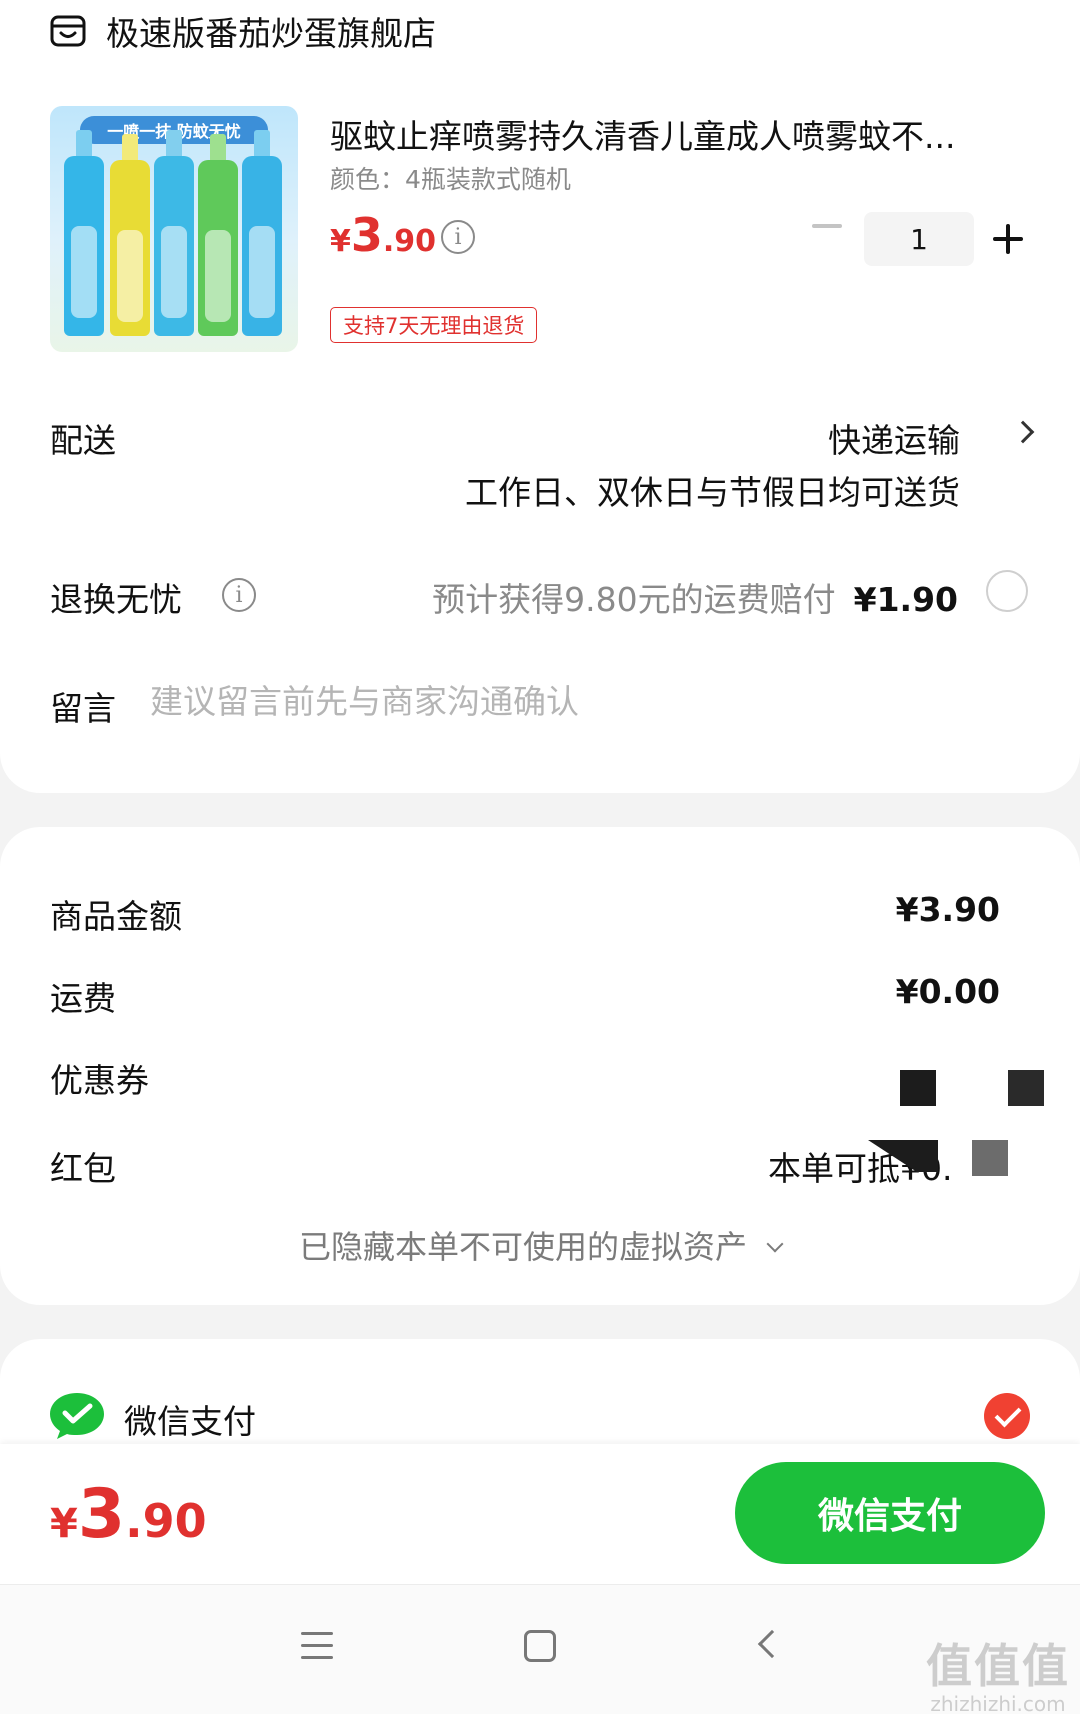  What do you see at coordinates (990, 1158) in the screenshot?
I see `red-packet-redaction` at bounding box center [990, 1158].